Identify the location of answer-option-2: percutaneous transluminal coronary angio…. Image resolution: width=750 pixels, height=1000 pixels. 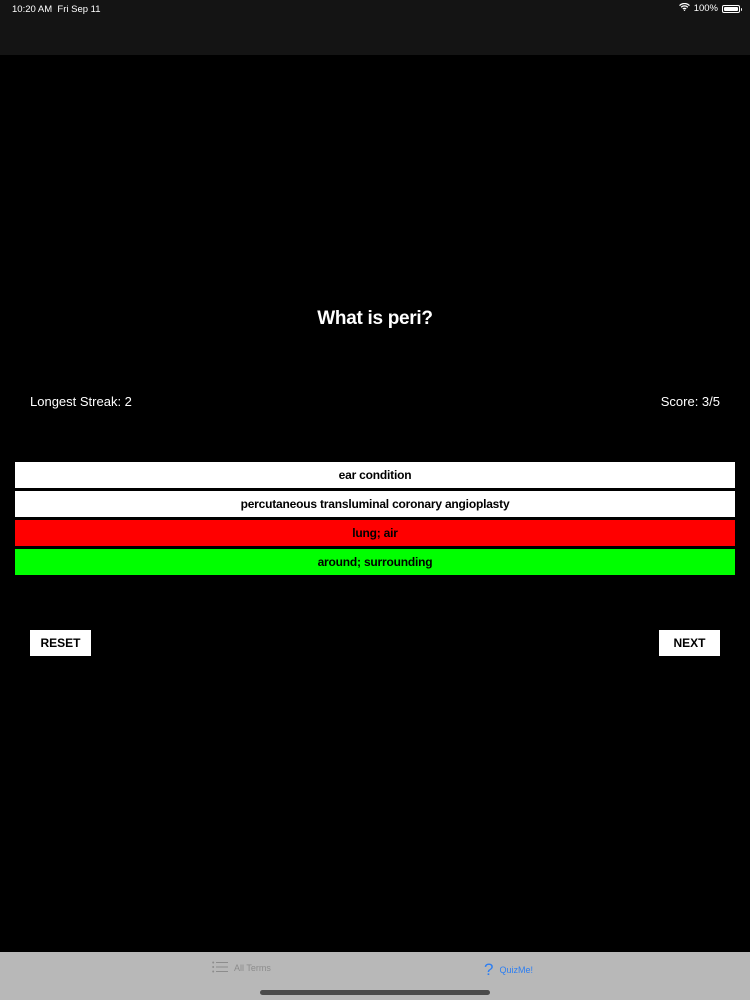
(375, 504).